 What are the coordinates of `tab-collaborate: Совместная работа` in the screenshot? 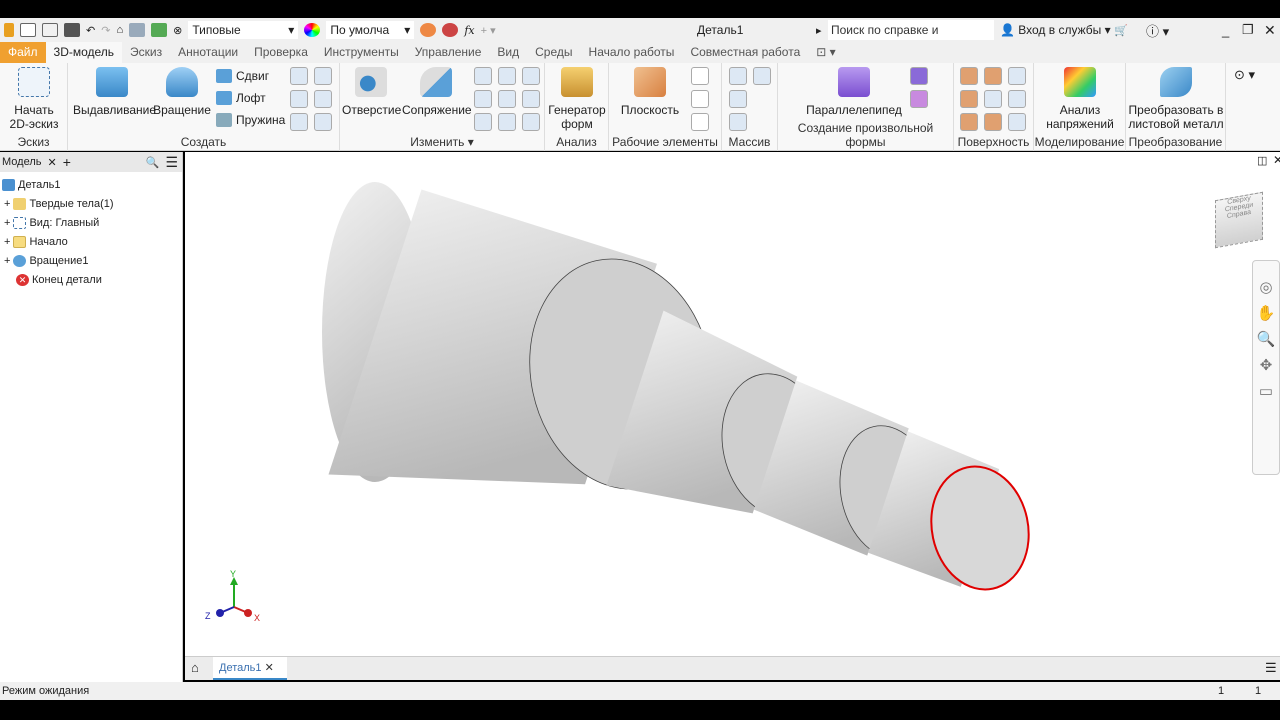 It's located at (745, 52).